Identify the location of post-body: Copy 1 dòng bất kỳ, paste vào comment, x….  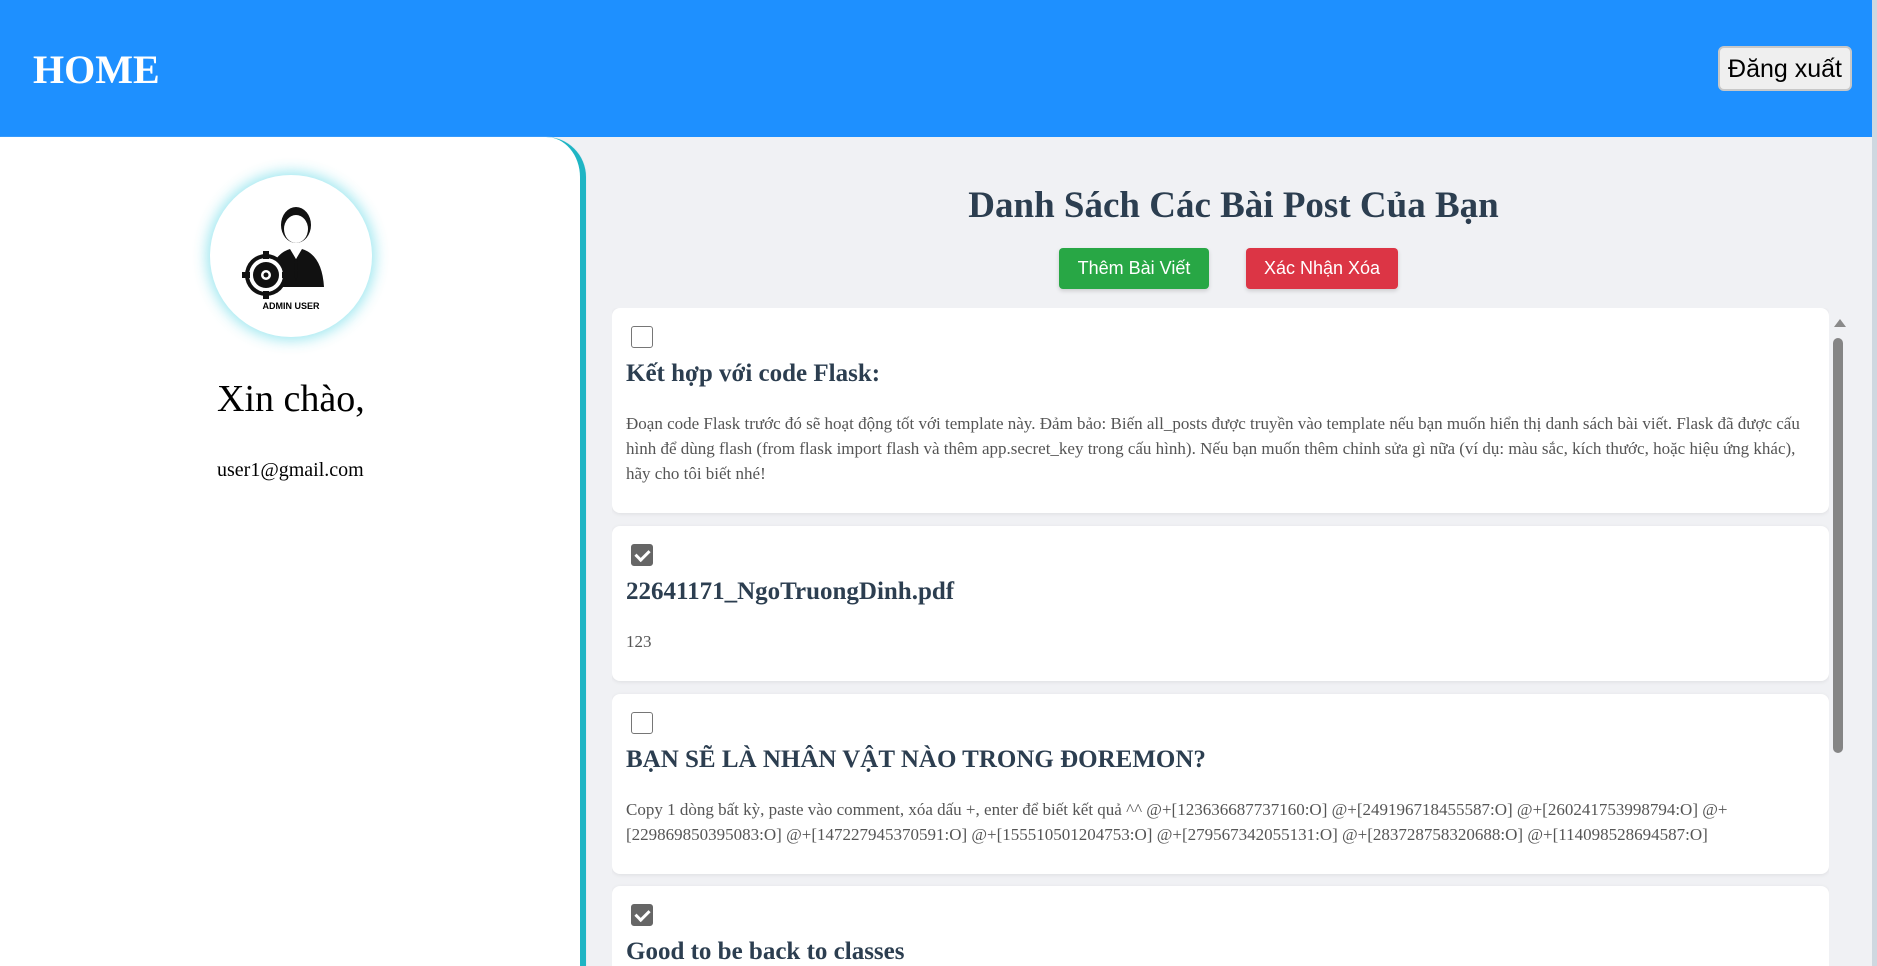
(1177, 822).